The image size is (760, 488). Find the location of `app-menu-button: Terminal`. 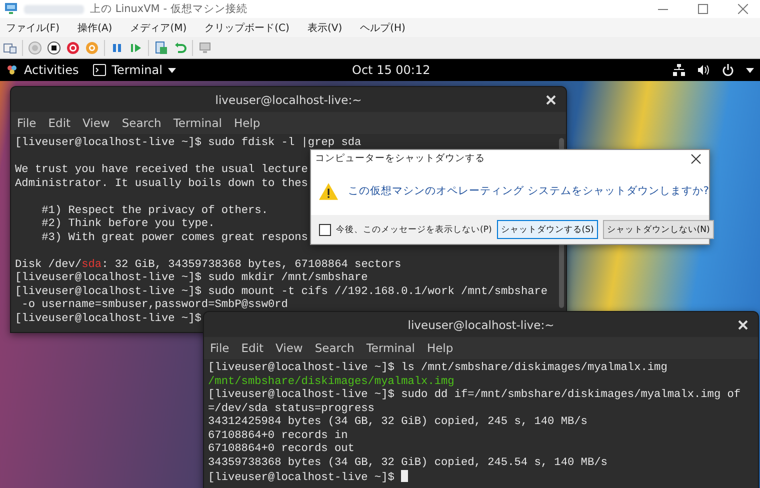

app-menu-button: Terminal is located at coordinates (134, 70).